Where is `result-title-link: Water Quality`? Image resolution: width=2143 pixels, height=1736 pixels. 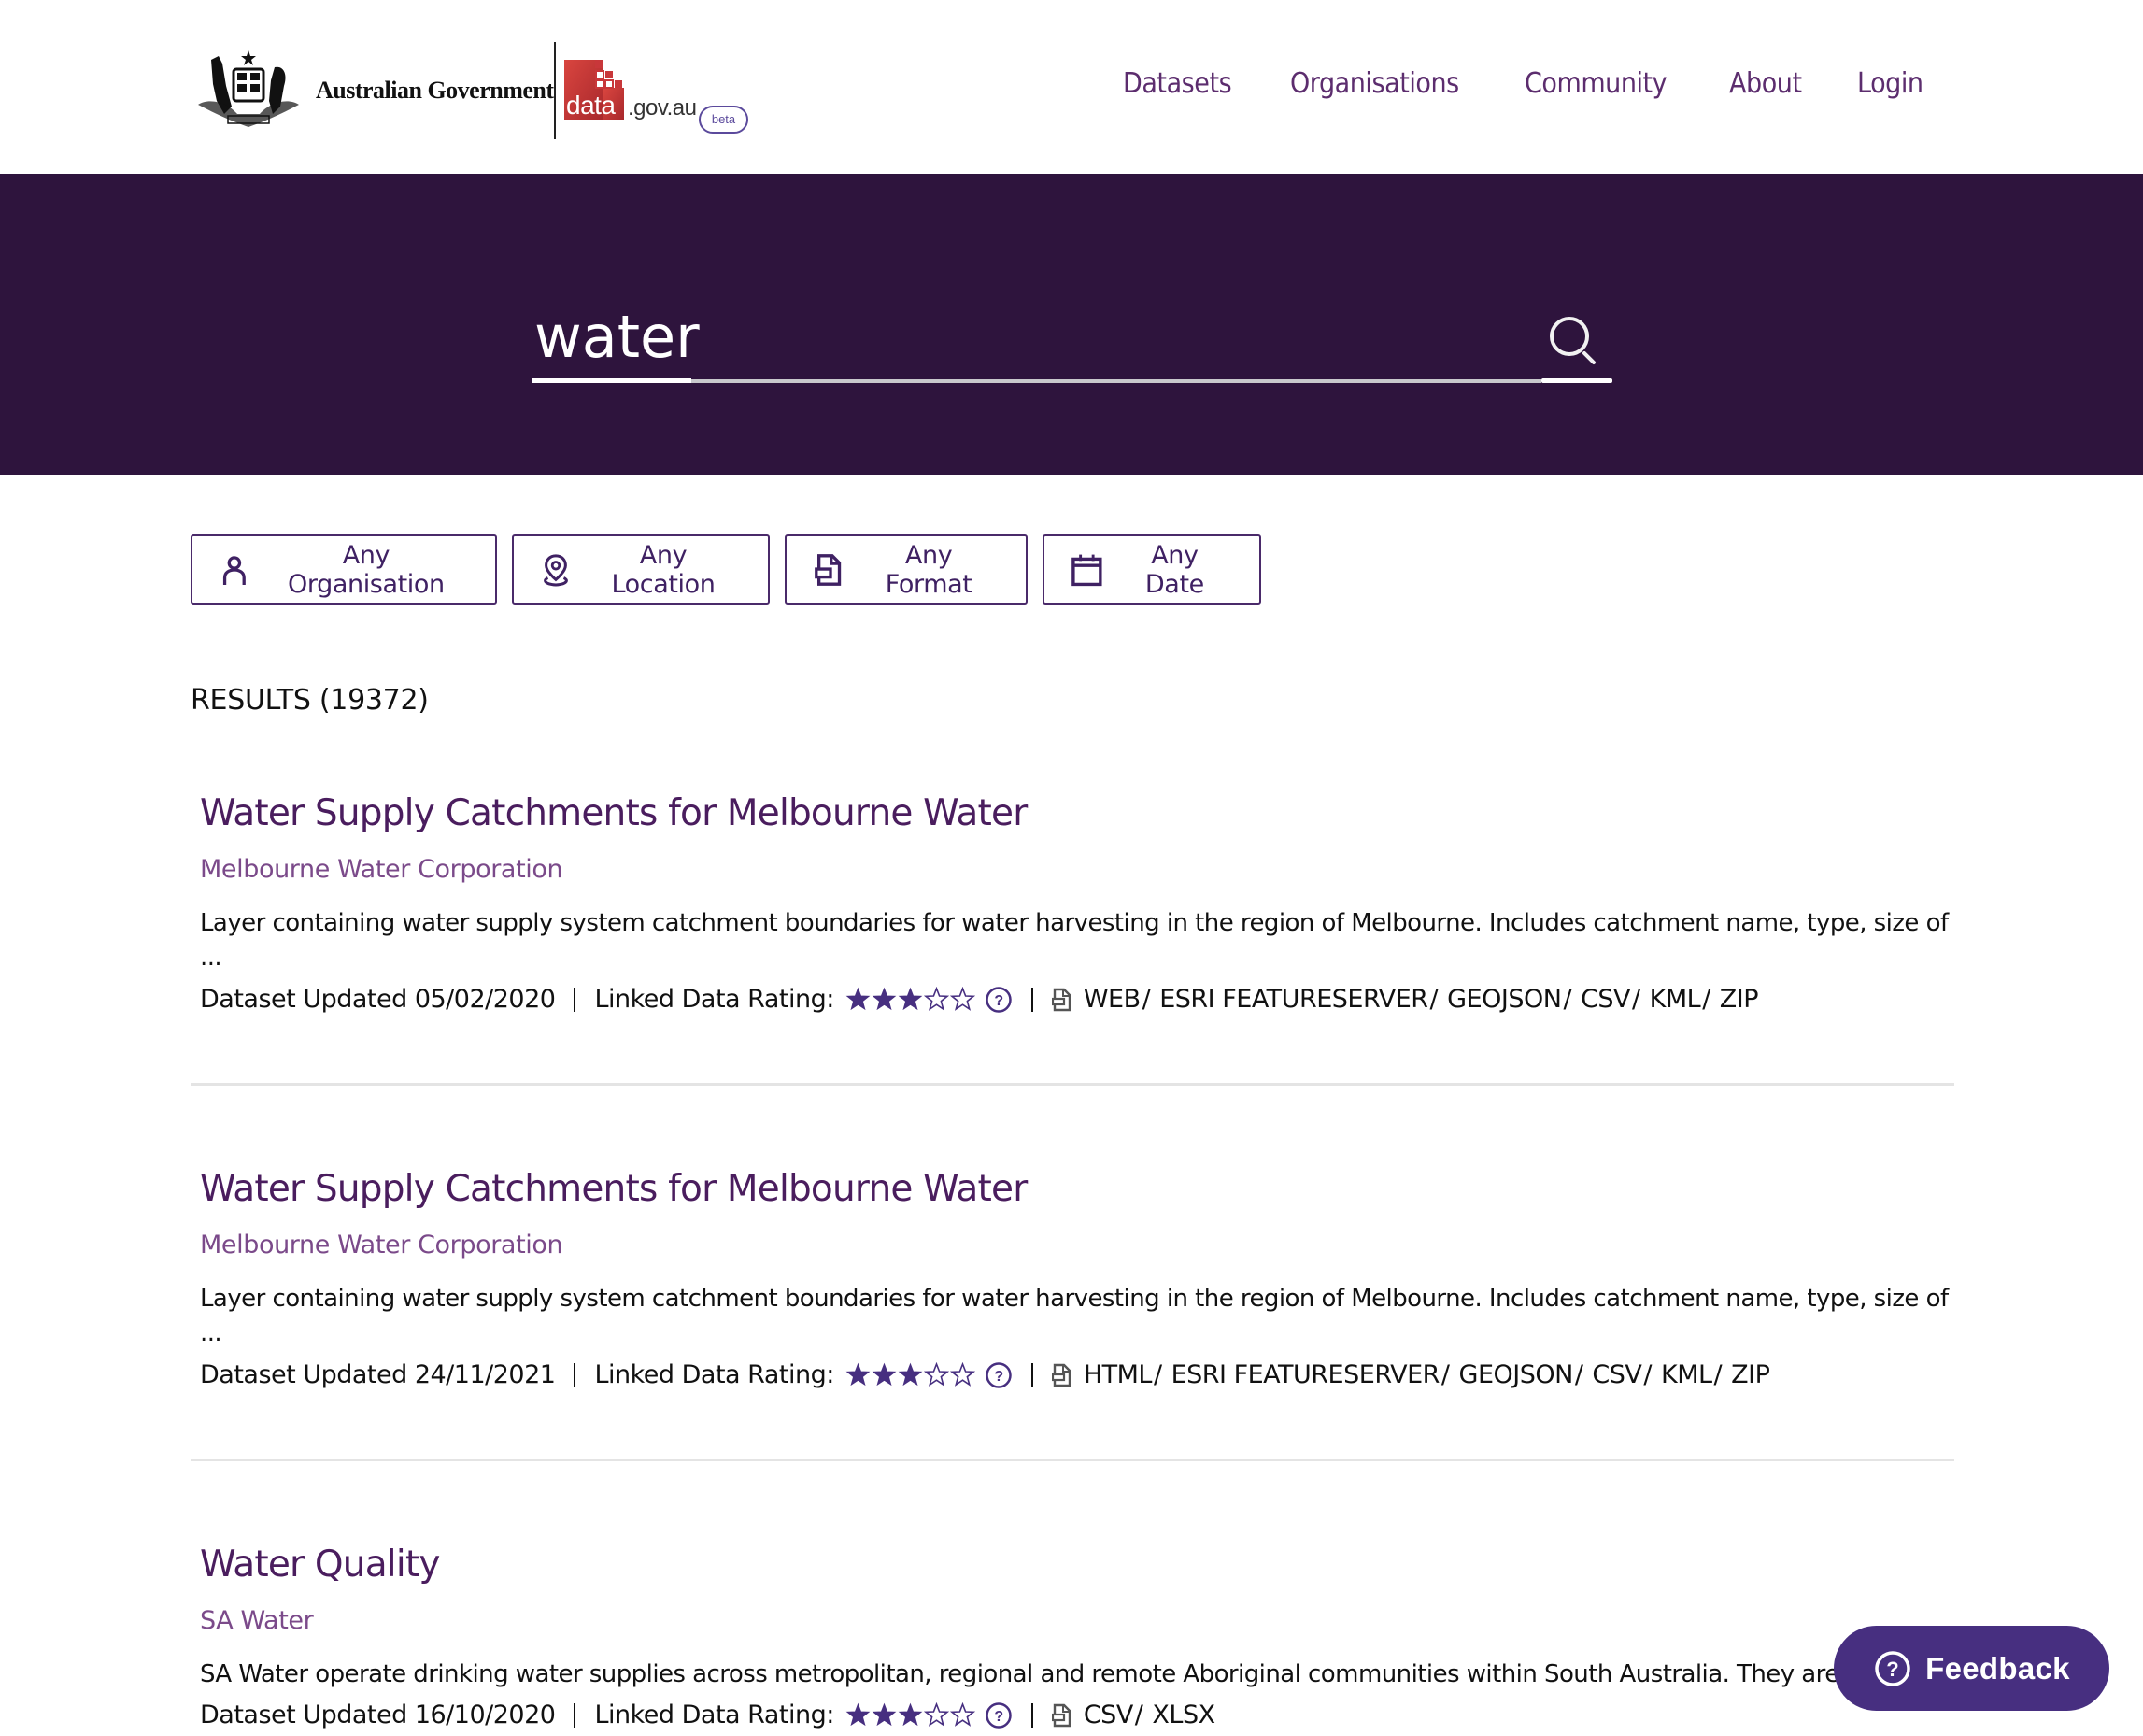
result-title-link: Water Quality is located at coordinates (1078, 1565).